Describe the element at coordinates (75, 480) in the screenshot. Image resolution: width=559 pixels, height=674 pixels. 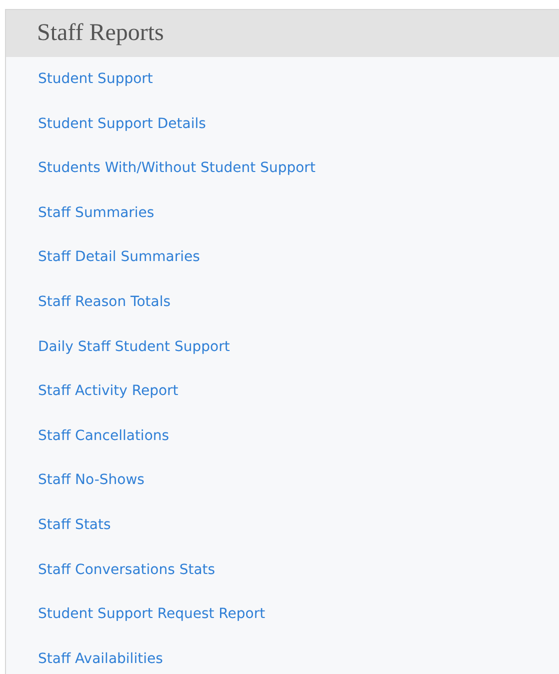
I see `report-link: Staff No-Shows` at that location.